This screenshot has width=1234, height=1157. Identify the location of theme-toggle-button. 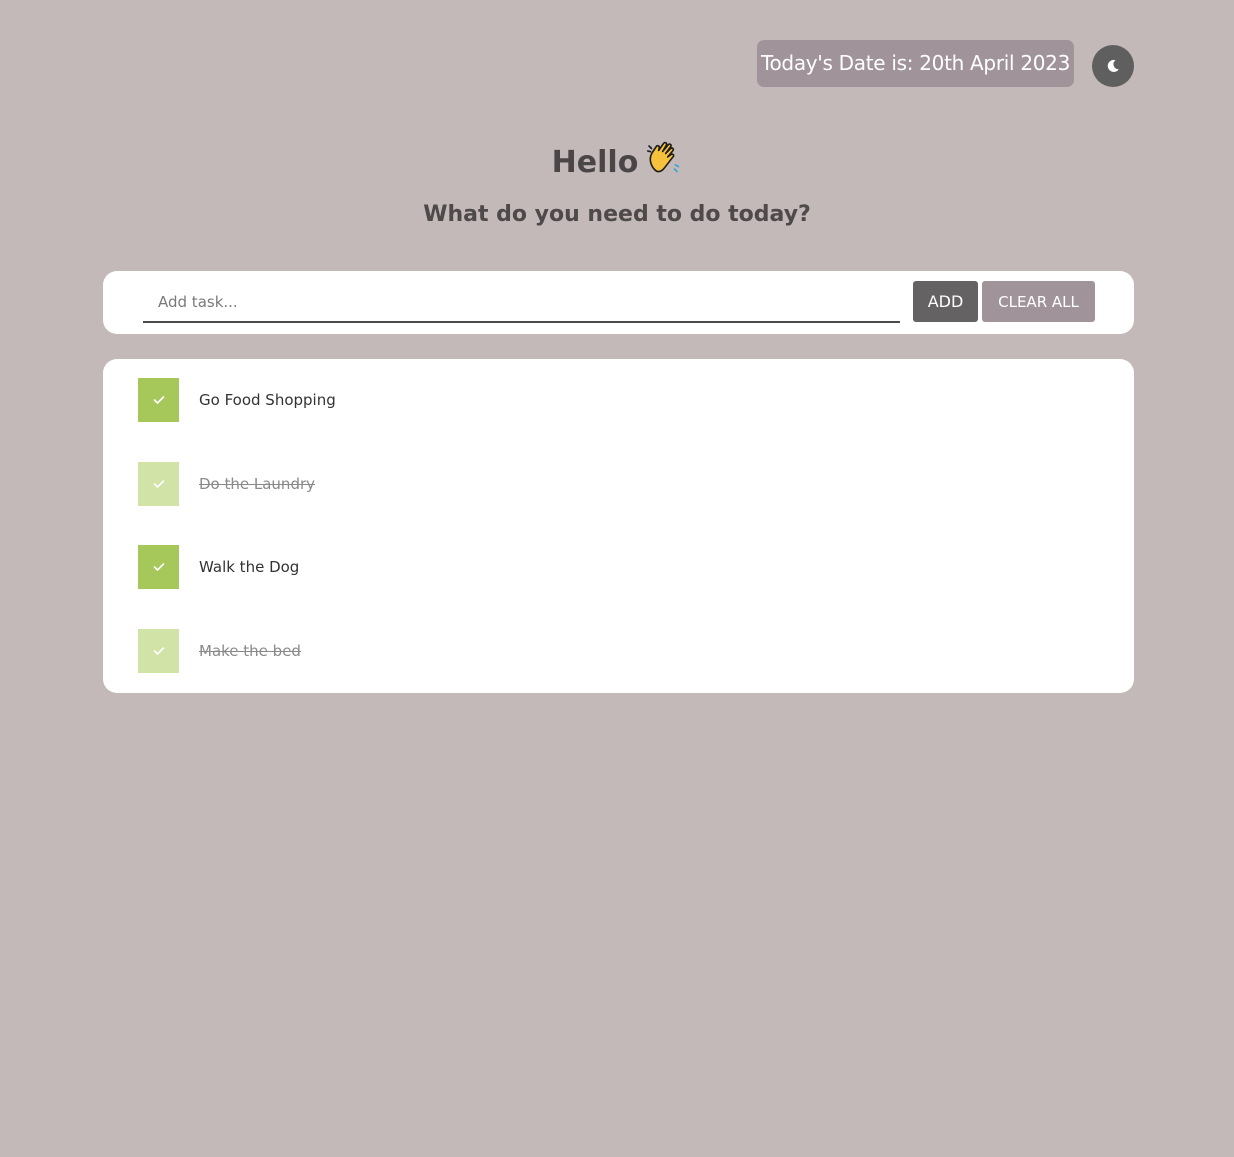
(1113, 66).